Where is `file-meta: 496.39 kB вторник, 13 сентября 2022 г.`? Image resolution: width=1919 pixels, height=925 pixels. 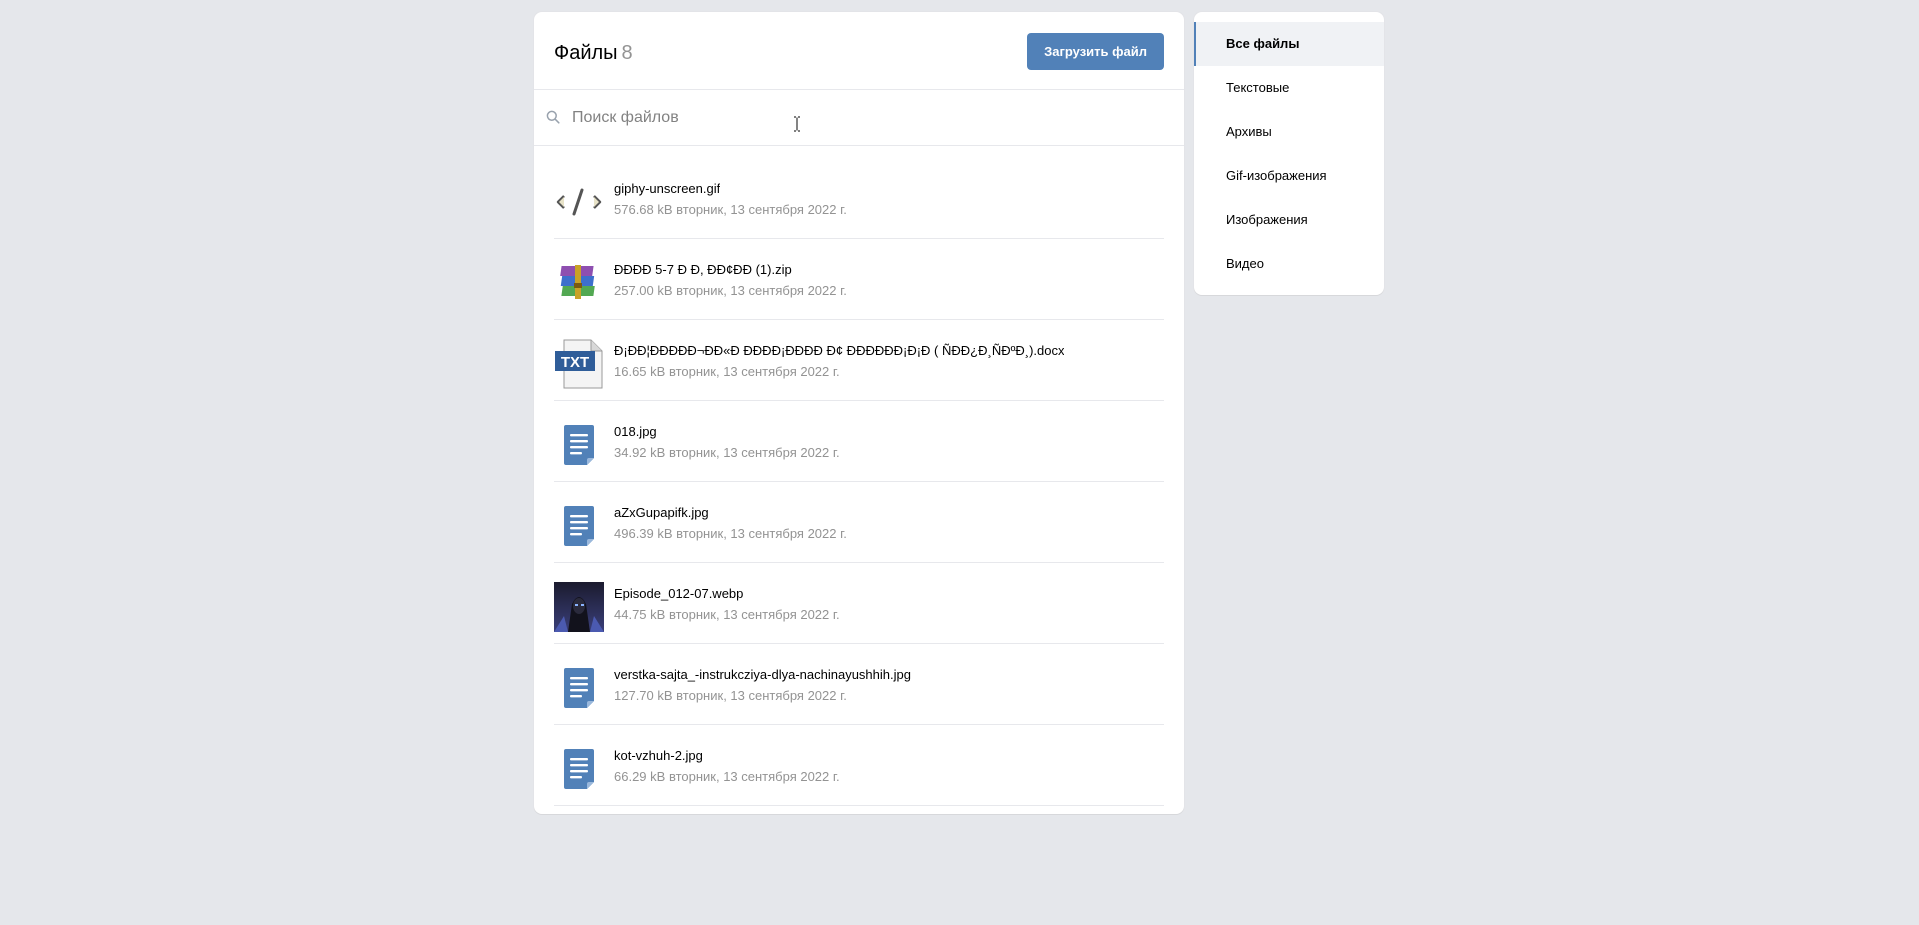
file-meta: 496.39 kB вторник, 13 сентября 2022 г. is located at coordinates (730, 534).